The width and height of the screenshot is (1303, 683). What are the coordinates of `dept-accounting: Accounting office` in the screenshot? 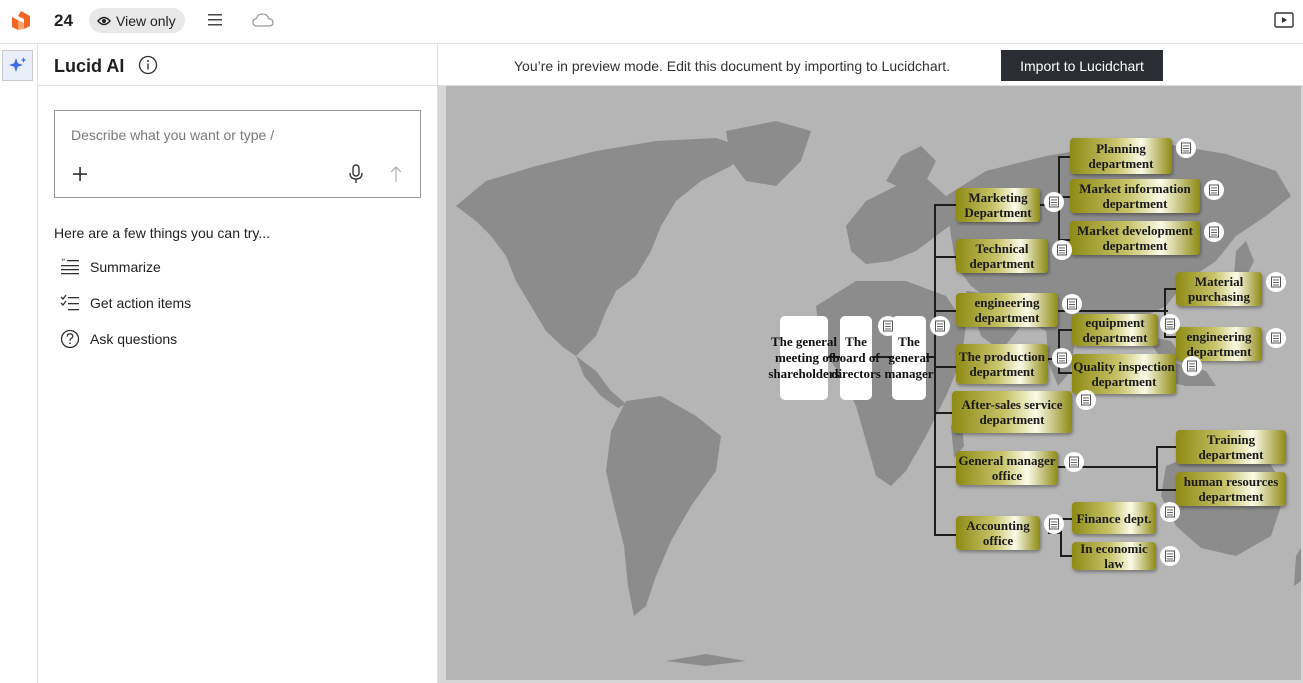 It's located at (998, 533).